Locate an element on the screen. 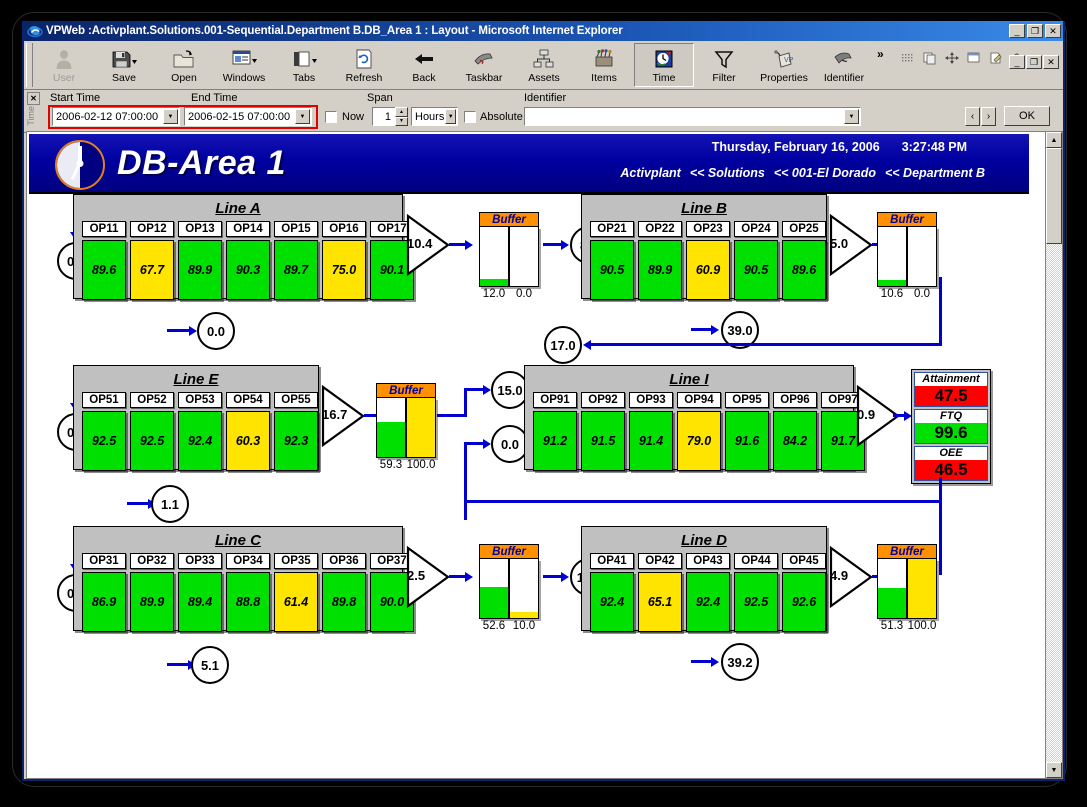 This screenshot has height=807, width=1087. op-OP16: OP16 75.0 is located at coordinates (344, 260).